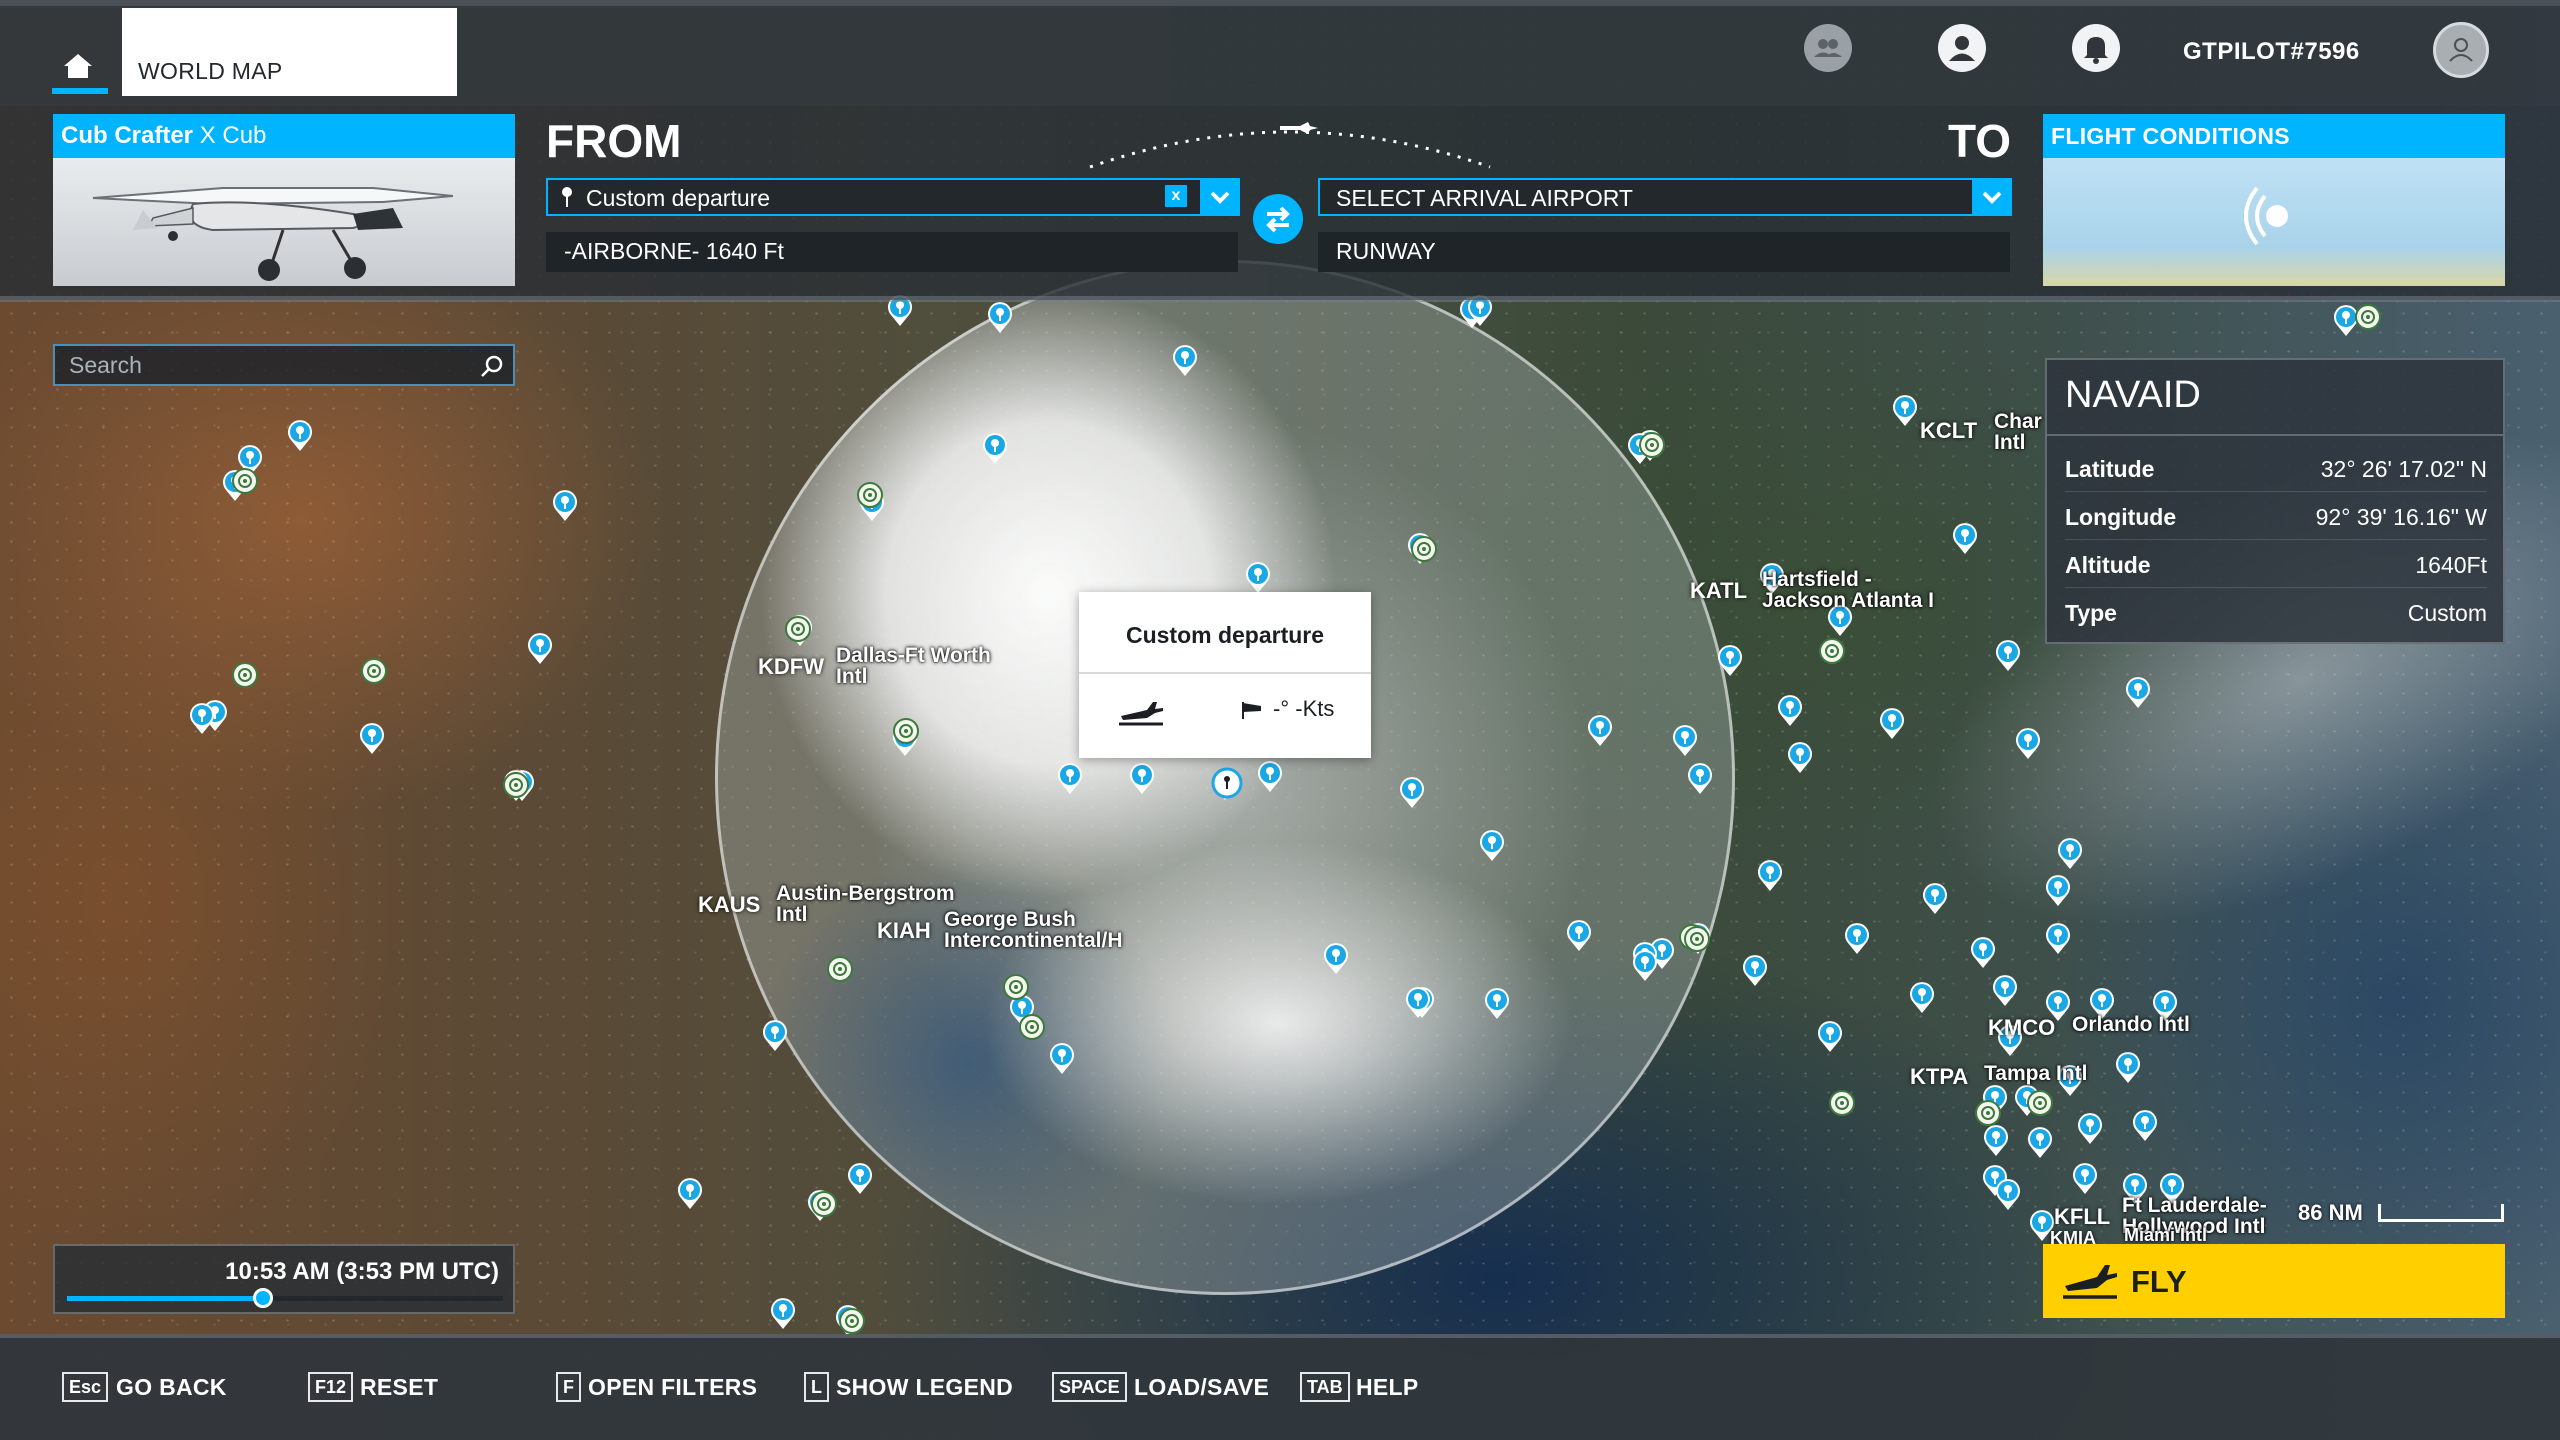 This screenshot has width=2560, height=1440. What do you see at coordinates (729, 905) in the screenshot?
I see `airport-code-kaus: KAUS` at bounding box center [729, 905].